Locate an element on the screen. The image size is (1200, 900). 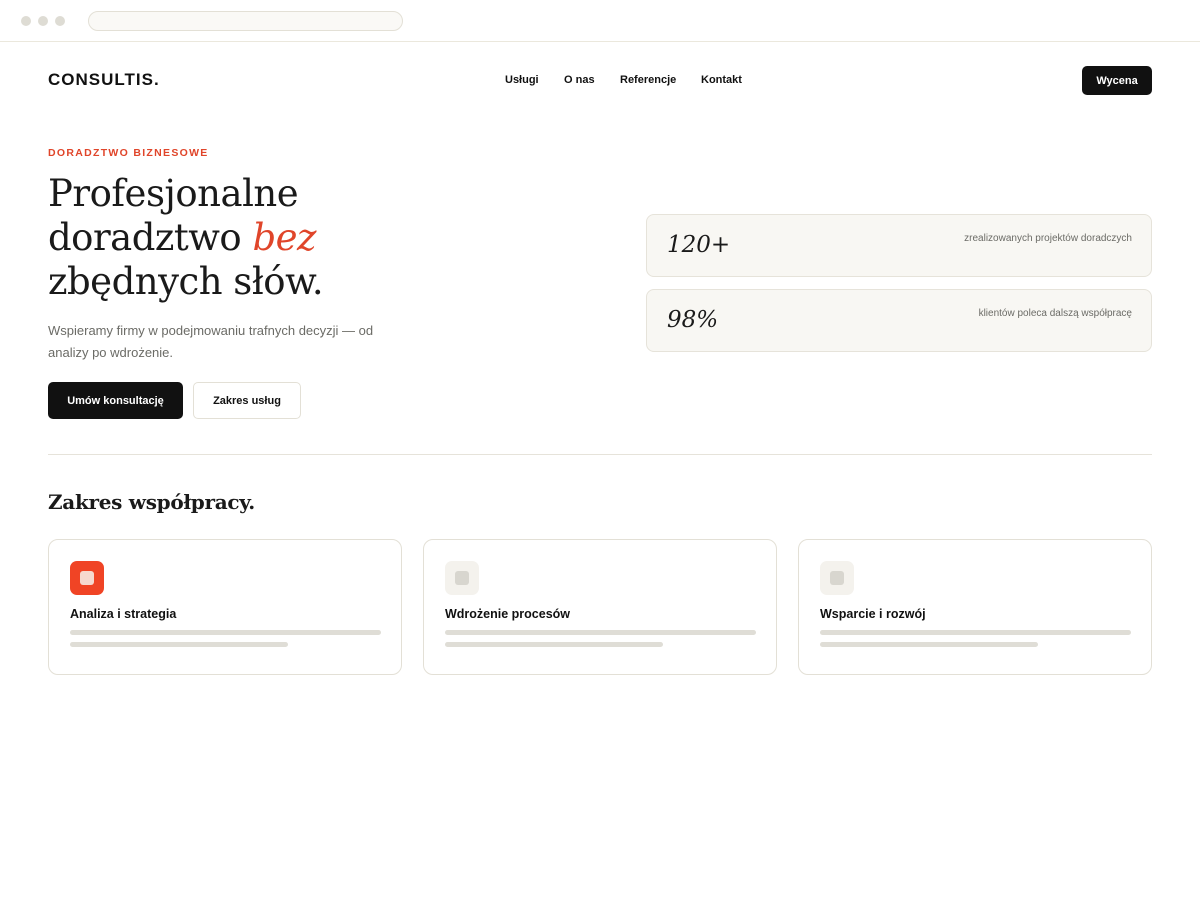
quote-button: Wycena is located at coordinates (1117, 80).